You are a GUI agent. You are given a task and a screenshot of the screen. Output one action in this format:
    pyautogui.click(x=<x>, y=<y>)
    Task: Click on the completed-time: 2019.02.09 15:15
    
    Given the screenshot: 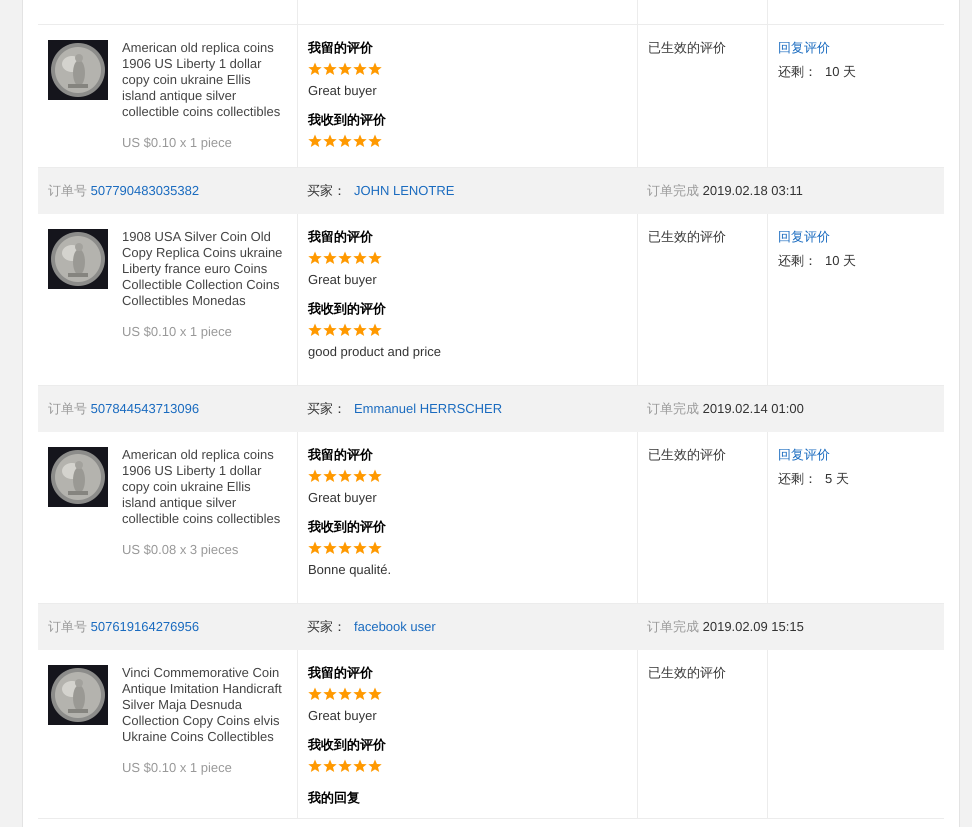 What is the action you would take?
    pyautogui.click(x=753, y=626)
    